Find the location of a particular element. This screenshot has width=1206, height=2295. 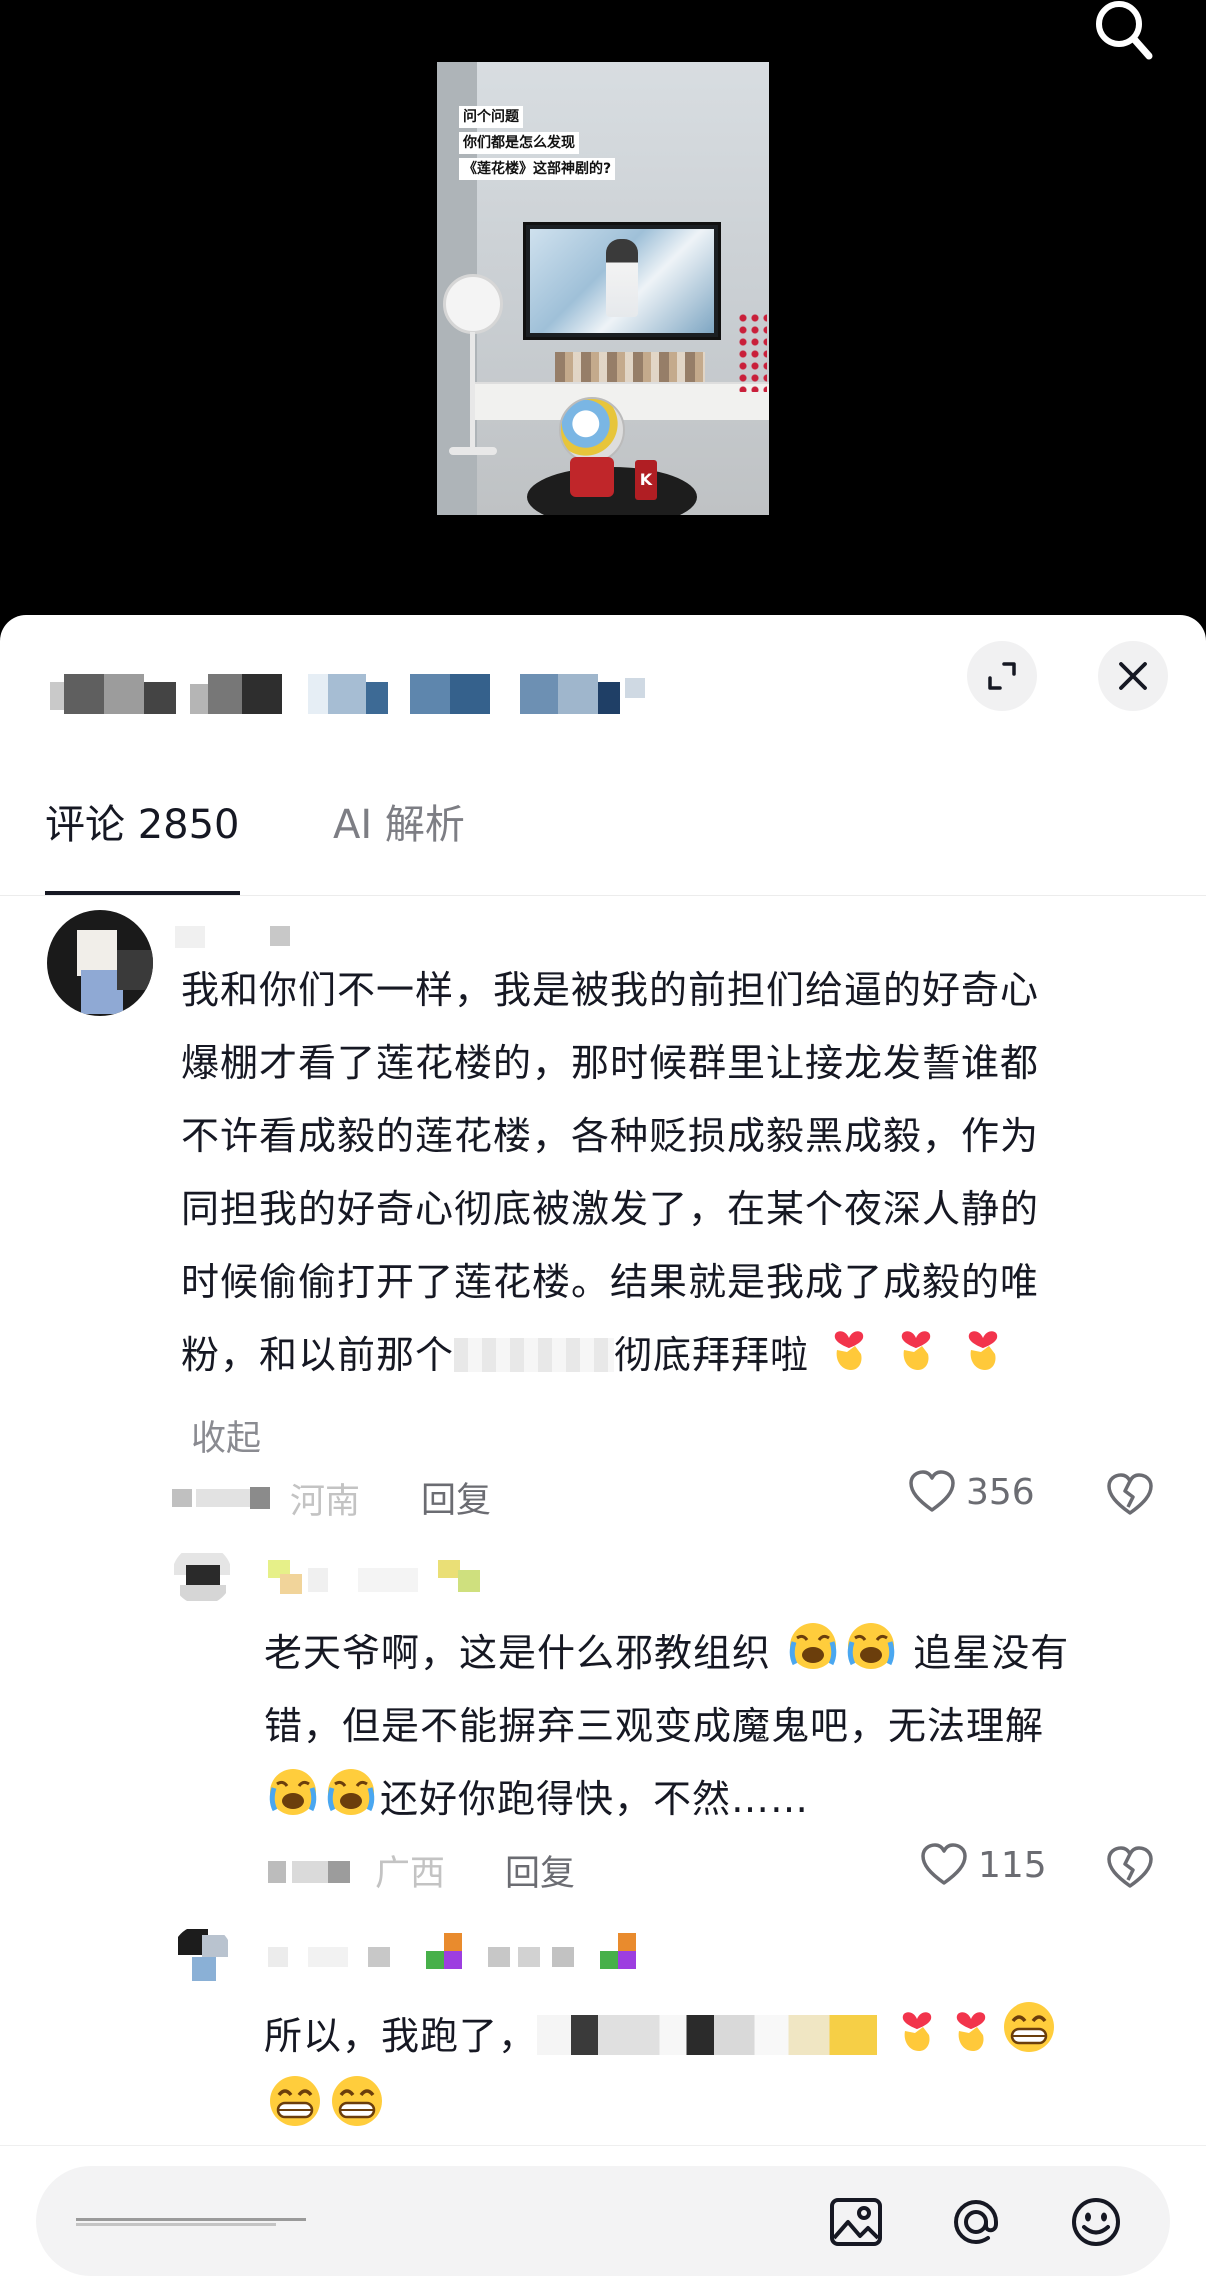

comment-input-bar is located at coordinates (603, 2220).